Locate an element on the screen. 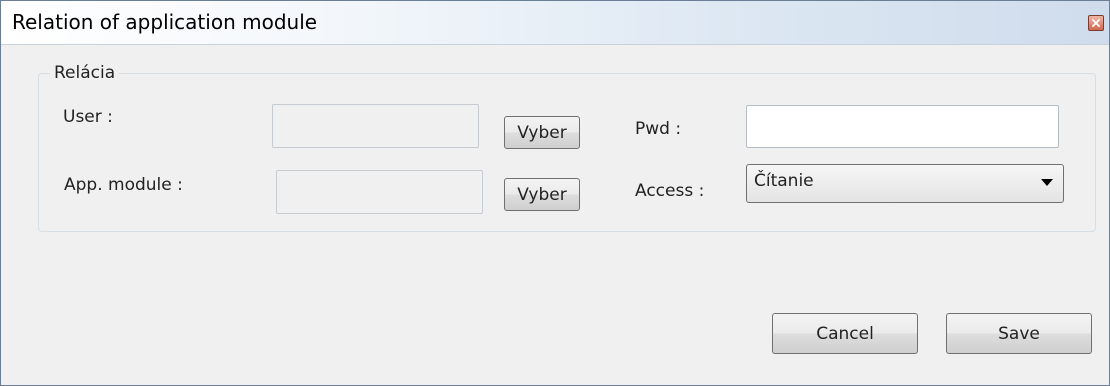 This screenshot has height=386, width=1110. access-selected-value: Čítanie is located at coordinates (784, 181).